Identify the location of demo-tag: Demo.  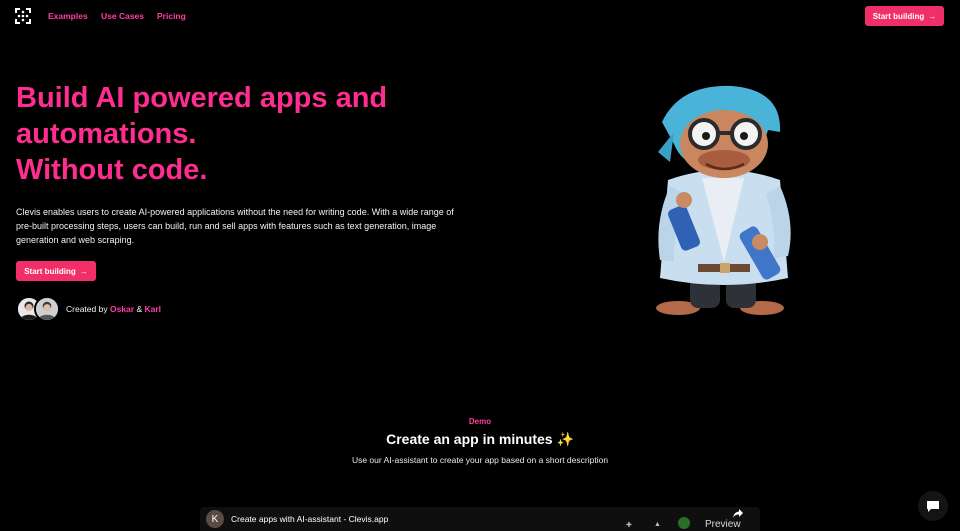
(480, 421).